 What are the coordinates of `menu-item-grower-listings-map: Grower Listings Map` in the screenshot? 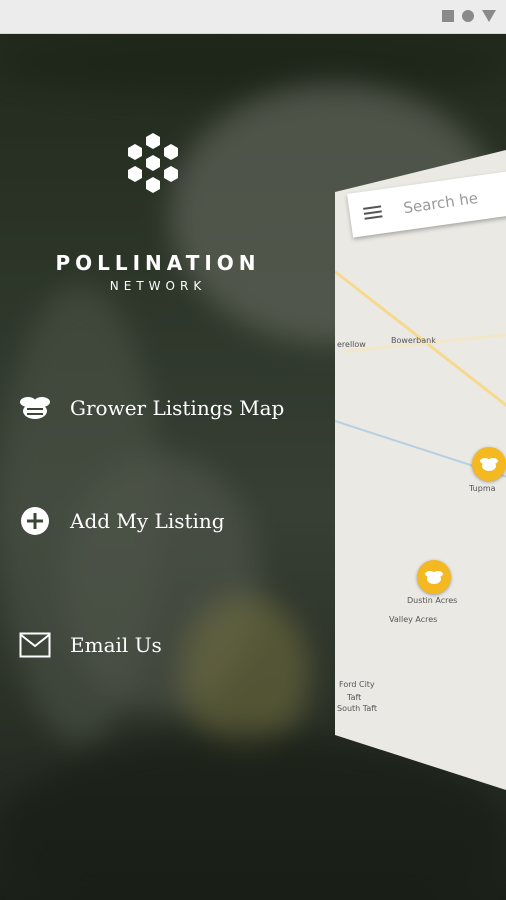 It's located at (151, 408).